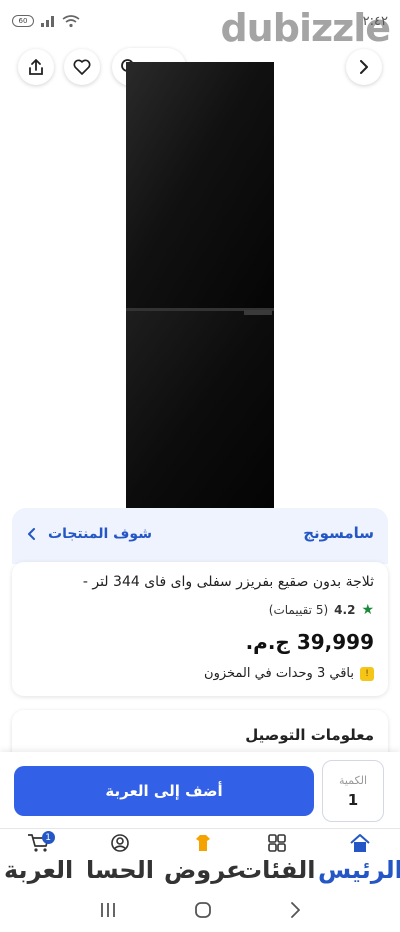 This screenshot has width=400, height=932. I want to click on account-icon, so click(120, 843).